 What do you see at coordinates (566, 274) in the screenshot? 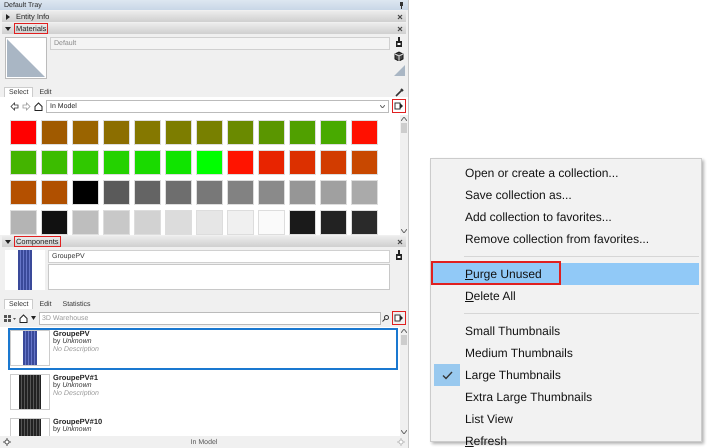
I see `menu-item: Purge Unused` at bounding box center [566, 274].